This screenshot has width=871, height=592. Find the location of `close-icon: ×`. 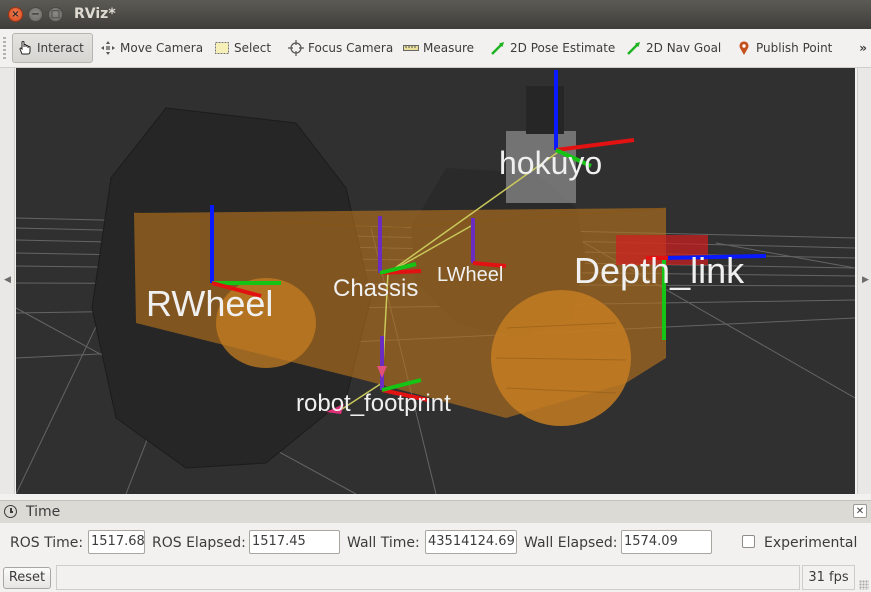

close-icon: × is located at coordinates (15, 14).